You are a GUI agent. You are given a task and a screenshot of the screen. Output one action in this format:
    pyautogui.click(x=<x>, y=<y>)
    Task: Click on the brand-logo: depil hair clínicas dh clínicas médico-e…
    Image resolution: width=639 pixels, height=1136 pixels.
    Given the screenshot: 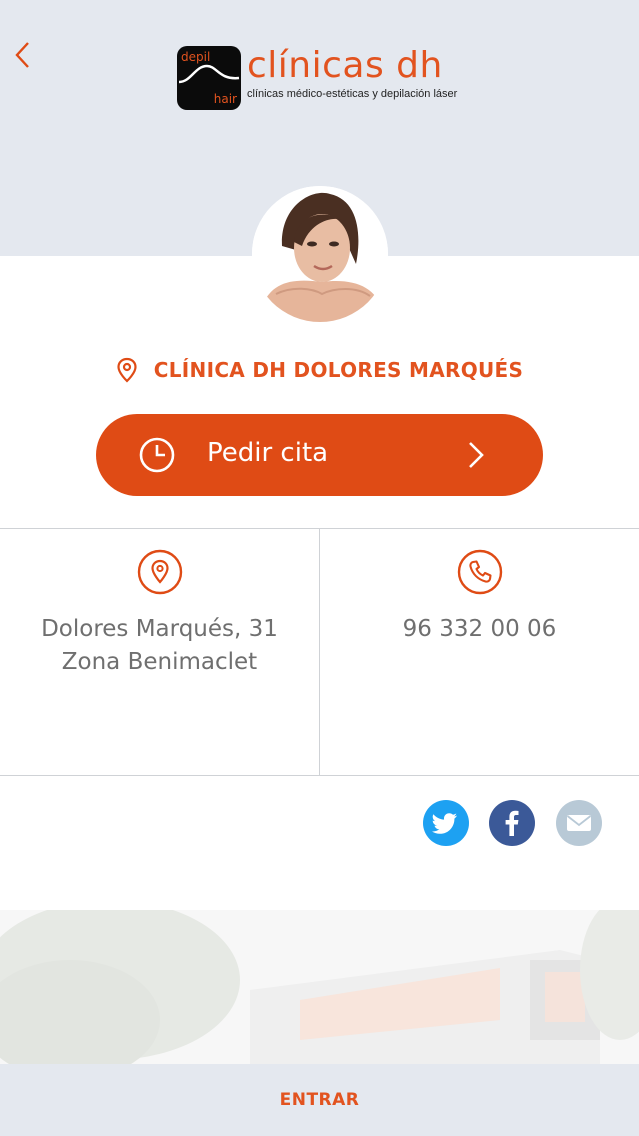 What is the action you would take?
    pyautogui.click(x=317, y=78)
    